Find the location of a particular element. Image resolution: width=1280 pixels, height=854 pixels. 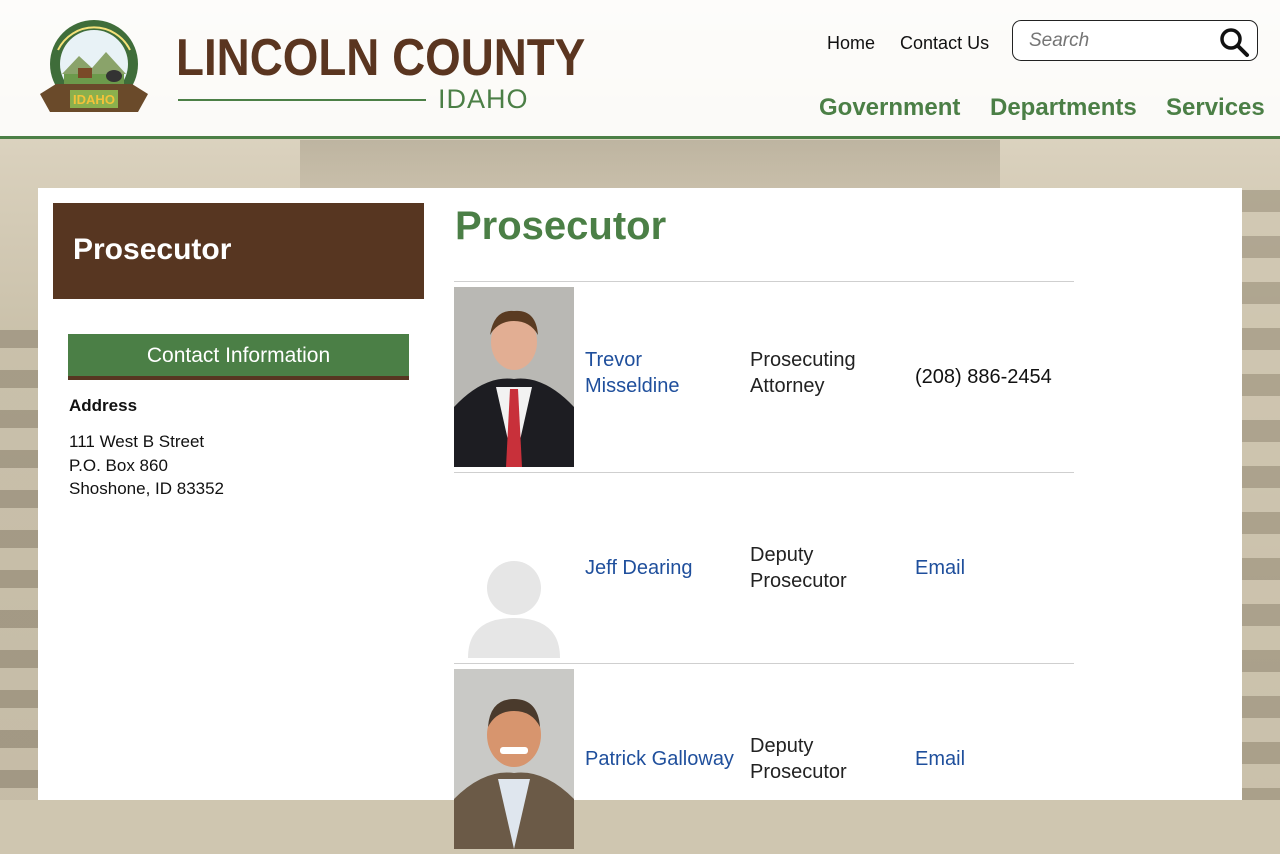

staff-name-link: Jeff Dearing is located at coordinates (638, 568).